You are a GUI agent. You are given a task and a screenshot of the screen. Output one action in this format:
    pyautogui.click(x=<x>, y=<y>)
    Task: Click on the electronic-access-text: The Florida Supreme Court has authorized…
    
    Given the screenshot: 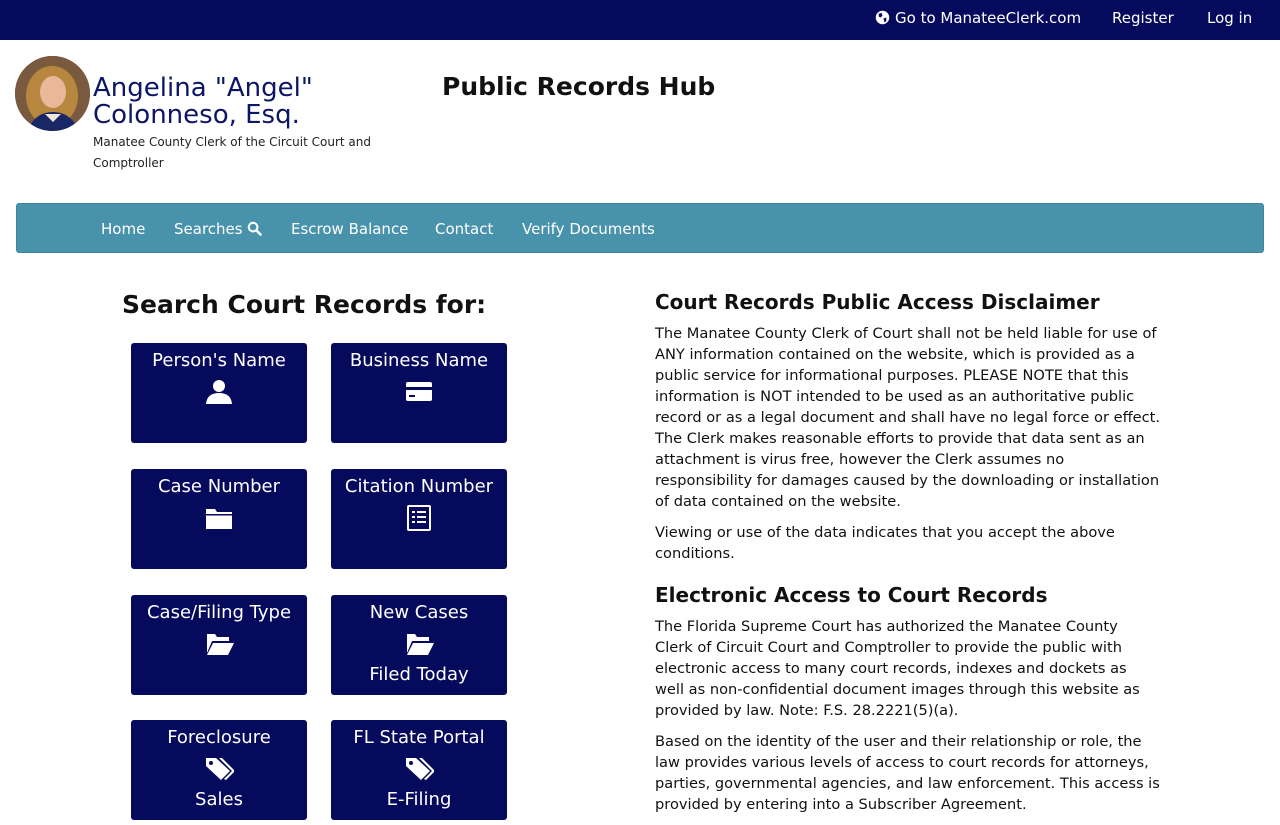 What is the action you would take?
    pyautogui.click(x=897, y=668)
    